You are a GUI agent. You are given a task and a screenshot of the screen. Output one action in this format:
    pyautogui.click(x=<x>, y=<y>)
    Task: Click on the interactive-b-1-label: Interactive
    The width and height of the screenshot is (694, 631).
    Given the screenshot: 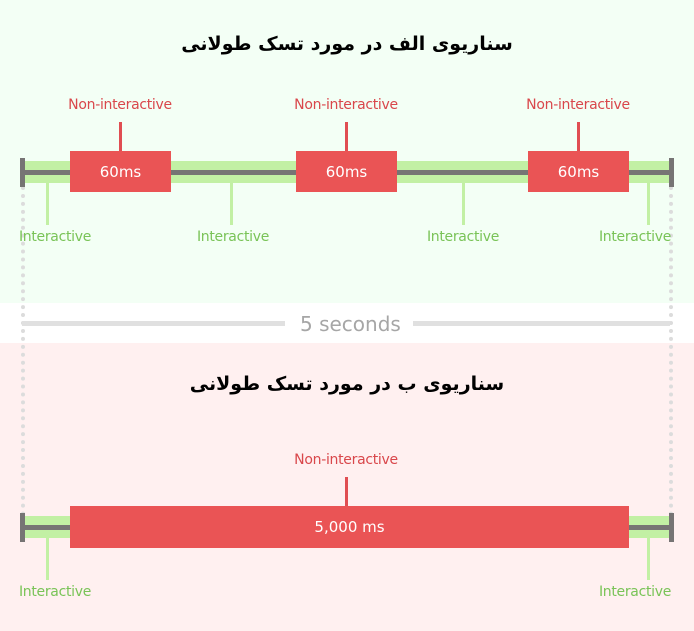 What is the action you would take?
    pyautogui.click(x=55, y=592)
    